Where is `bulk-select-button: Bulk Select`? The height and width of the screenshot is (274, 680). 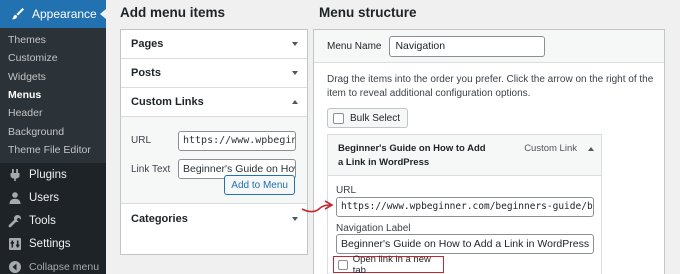
bulk-select-button: Bulk Select is located at coordinates (368, 118).